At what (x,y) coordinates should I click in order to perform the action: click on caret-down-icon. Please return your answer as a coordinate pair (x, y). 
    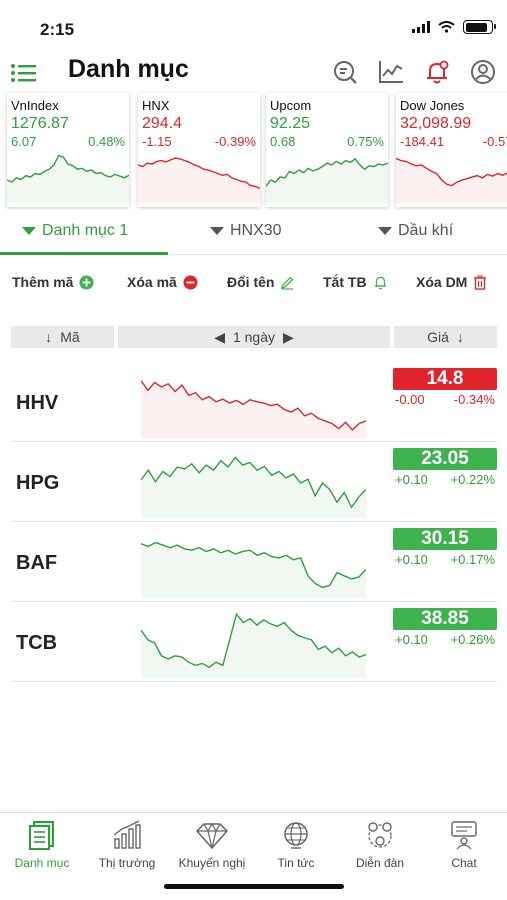
    Looking at the image, I should click on (217, 231).